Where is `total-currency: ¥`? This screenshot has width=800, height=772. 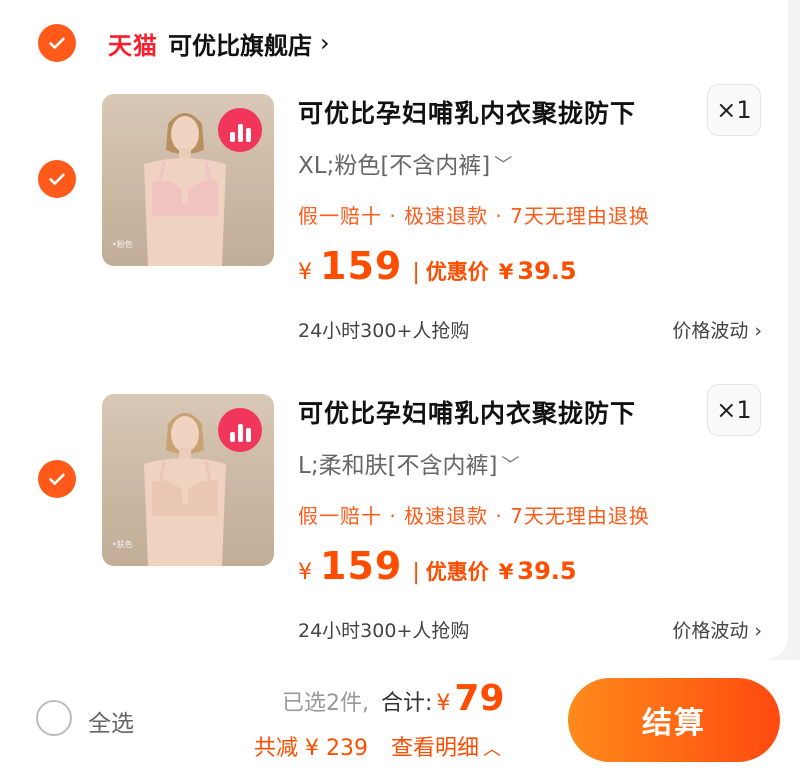 total-currency: ¥ is located at coordinates (443, 703).